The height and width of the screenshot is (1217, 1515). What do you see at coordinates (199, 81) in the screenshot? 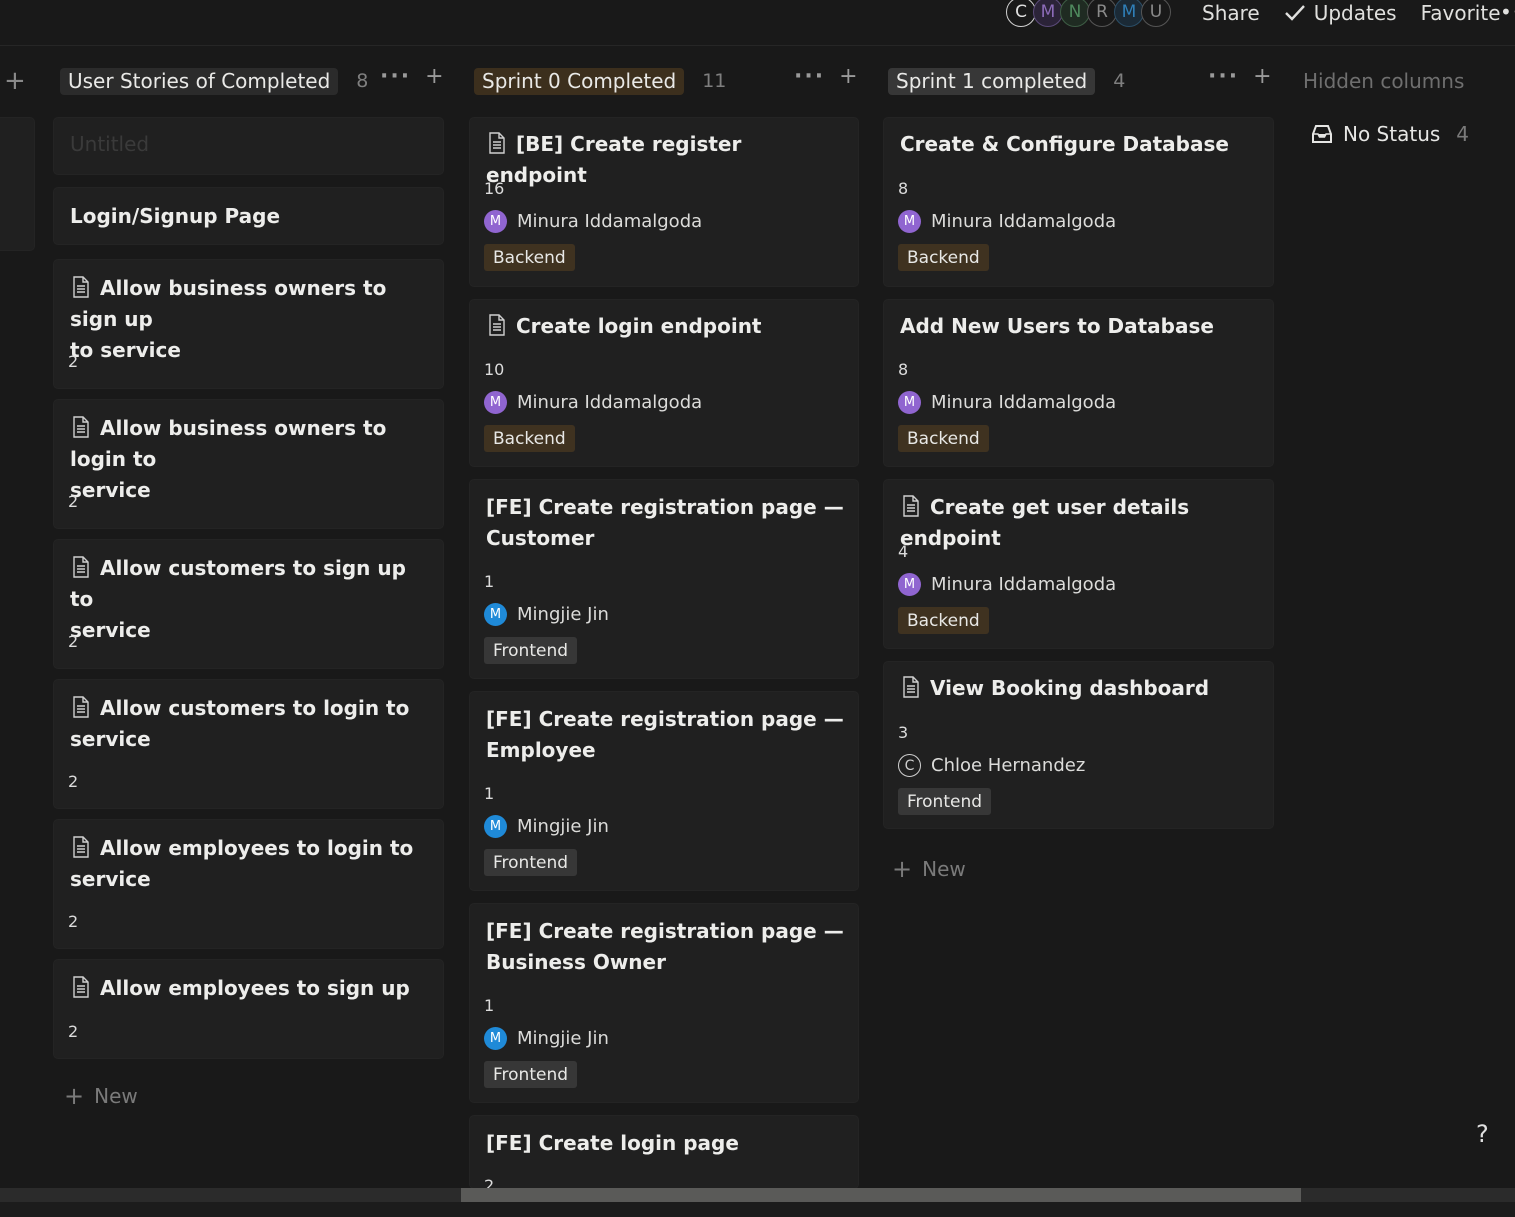
I see `column-title: User Stories of Completed` at bounding box center [199, 81].